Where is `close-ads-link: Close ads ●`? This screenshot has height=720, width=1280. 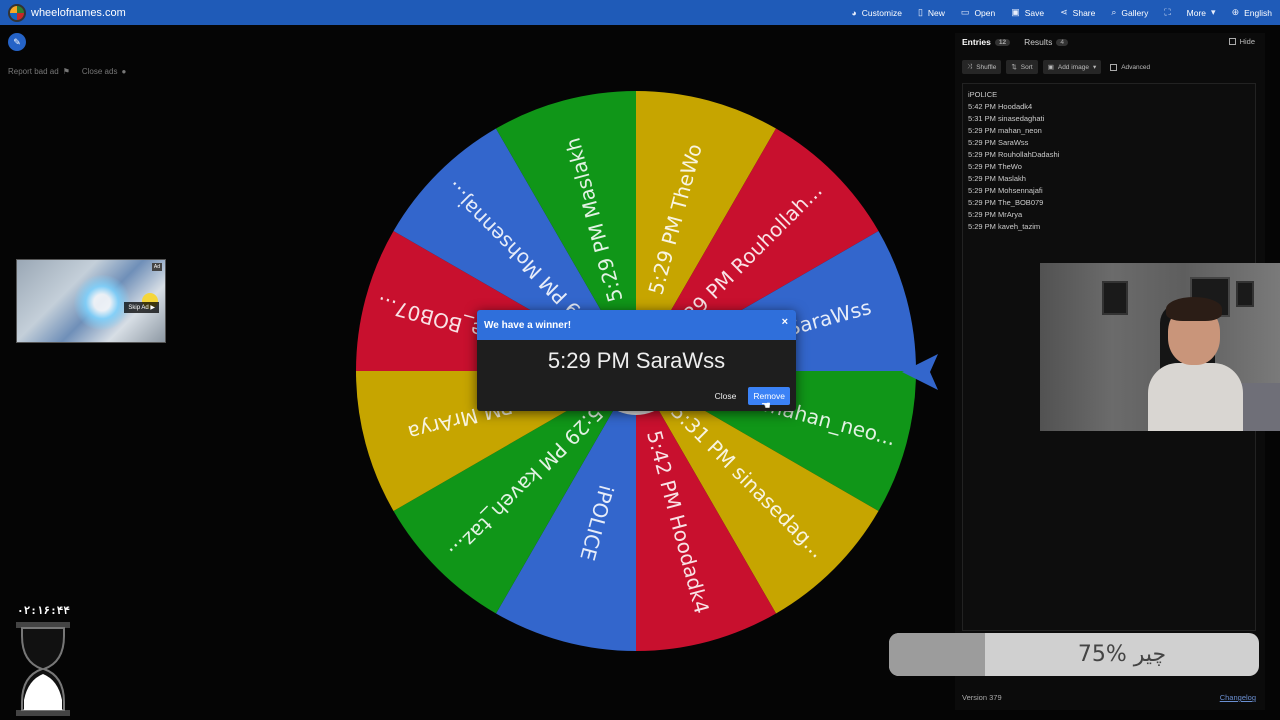 close-ads-link: Close ads ● is located at coordinates (104, 71).